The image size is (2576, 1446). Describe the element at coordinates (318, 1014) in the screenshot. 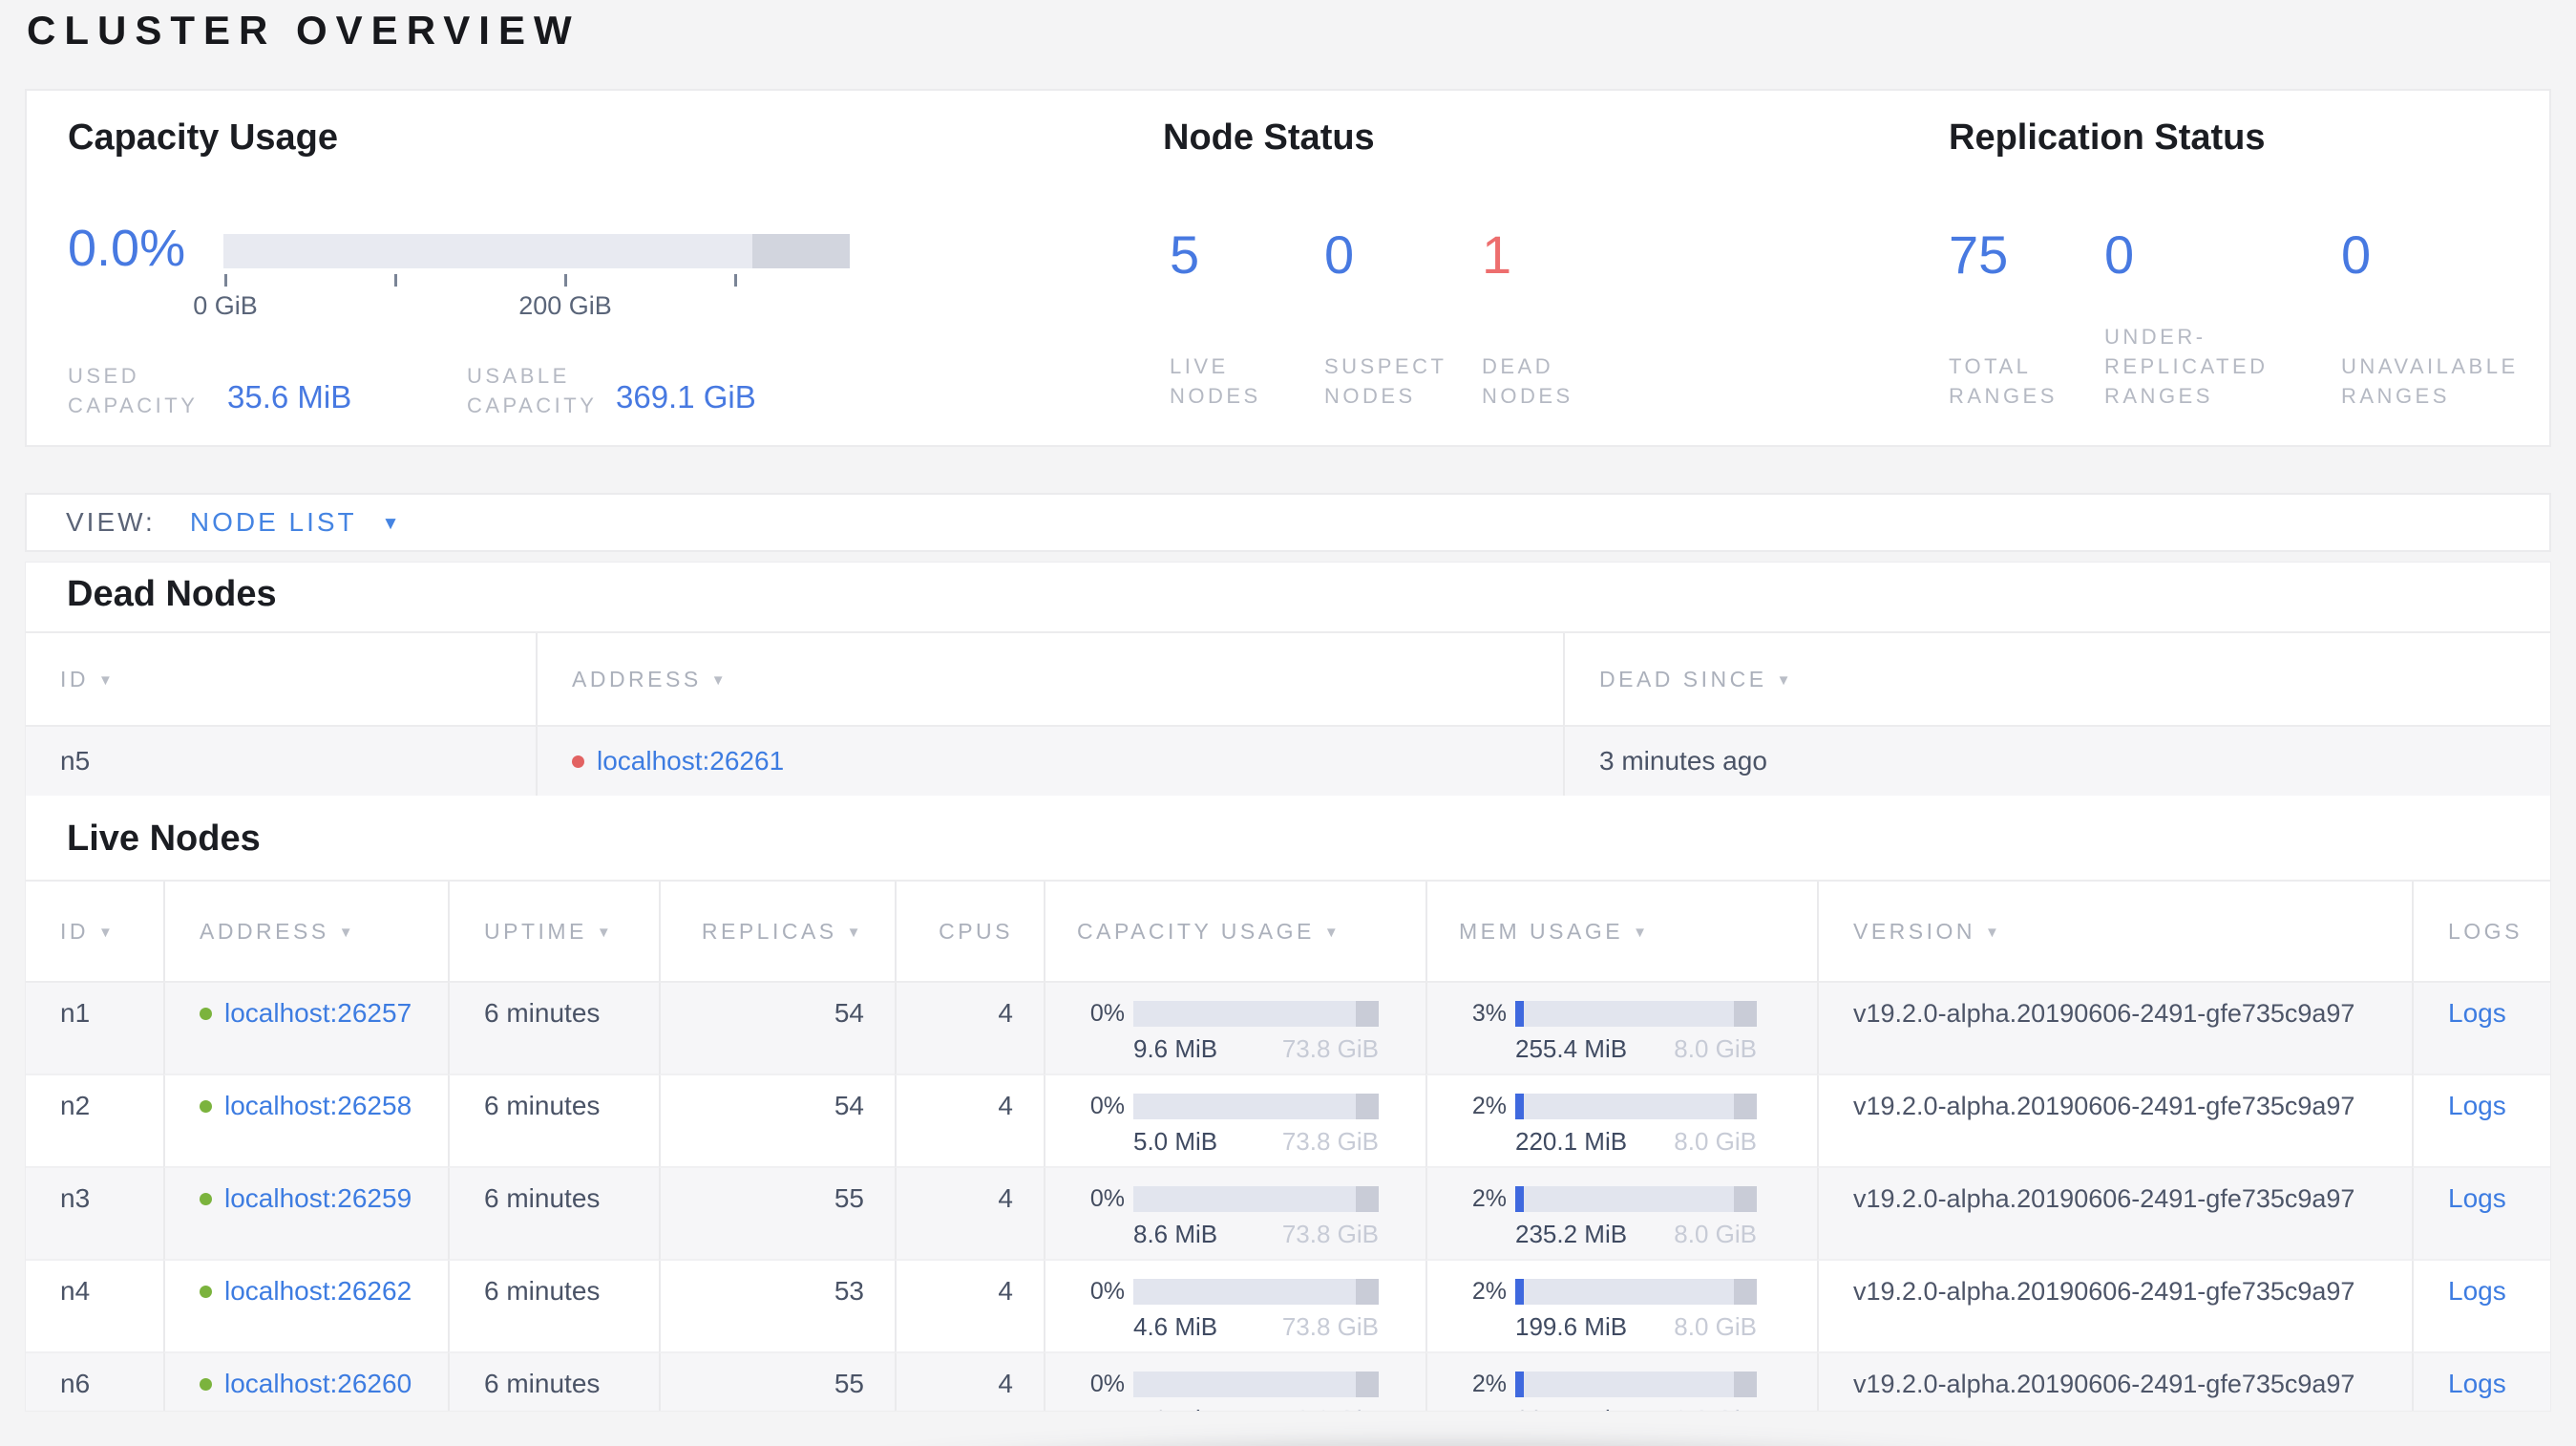

I see `node-address-link: localhost:26257` at that location.